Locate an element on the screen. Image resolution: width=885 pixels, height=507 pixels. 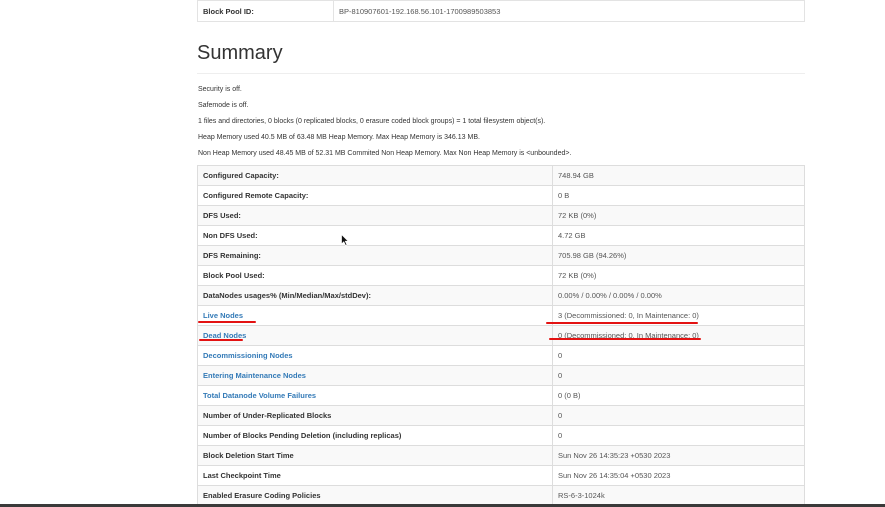
table-row-dfs-remaining: DFS Remaining: 705.98 GB (94.26%) is located at coordinates (501, 255).